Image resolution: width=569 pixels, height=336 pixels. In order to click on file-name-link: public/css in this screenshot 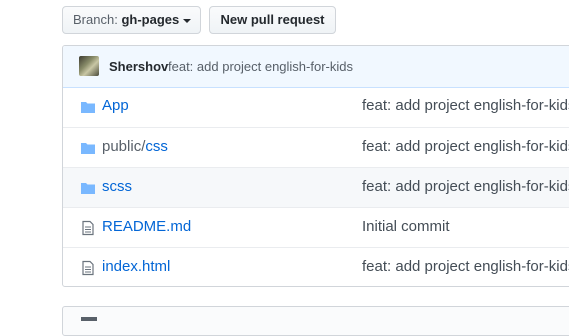, I will do `click(135, 146)`.